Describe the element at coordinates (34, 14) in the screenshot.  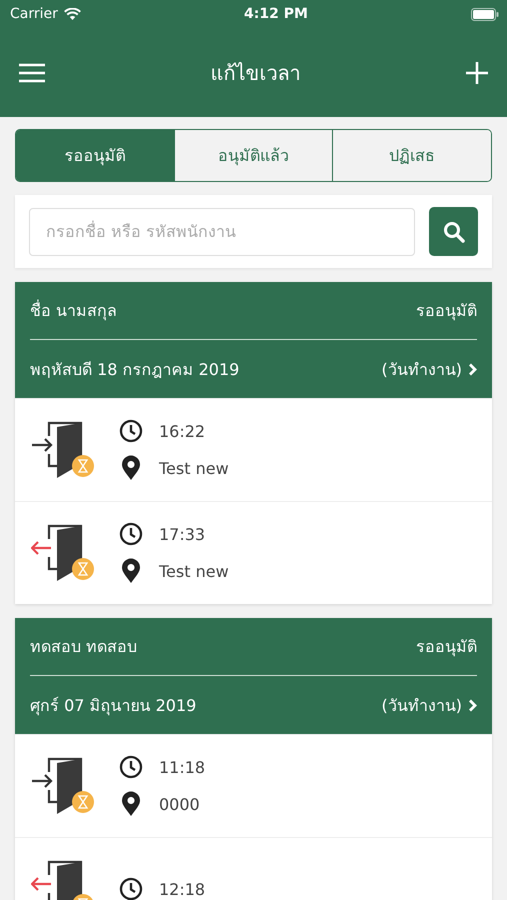
I see `carrier-label: Carrier` at that location.